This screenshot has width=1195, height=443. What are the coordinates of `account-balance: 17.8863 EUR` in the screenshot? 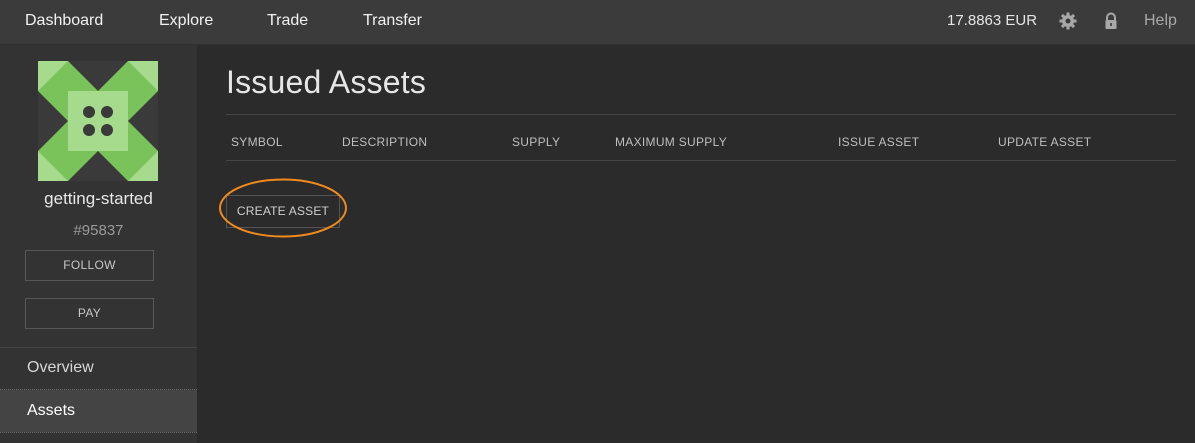 It's located at (992, 21).